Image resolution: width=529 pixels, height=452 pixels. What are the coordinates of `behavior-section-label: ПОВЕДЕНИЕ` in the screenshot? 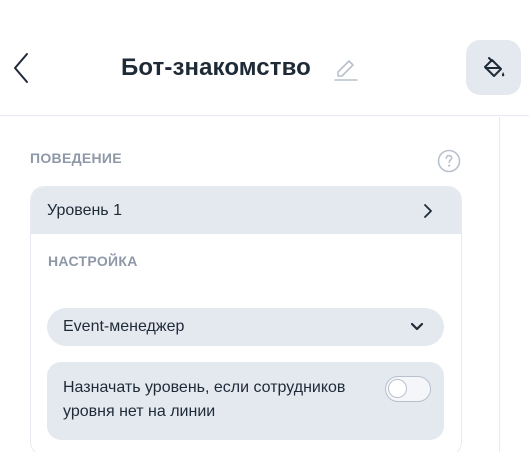 It's located at (76, 158).